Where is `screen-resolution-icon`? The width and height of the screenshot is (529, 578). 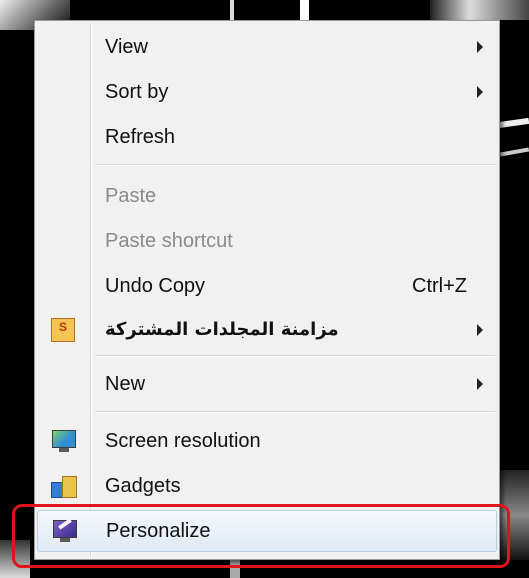 screen-resolution-icon is located at coordinates (63, 441).